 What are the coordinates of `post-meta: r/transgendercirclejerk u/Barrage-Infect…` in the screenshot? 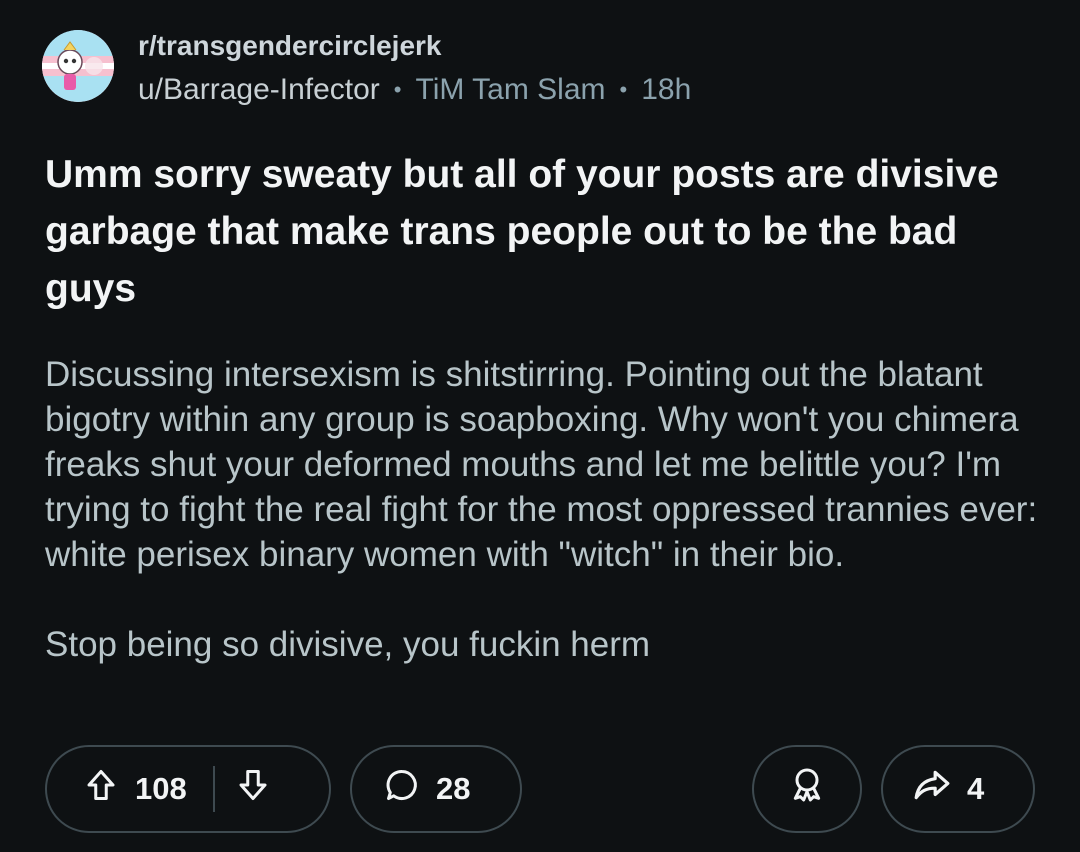 It's located at (414, 69).